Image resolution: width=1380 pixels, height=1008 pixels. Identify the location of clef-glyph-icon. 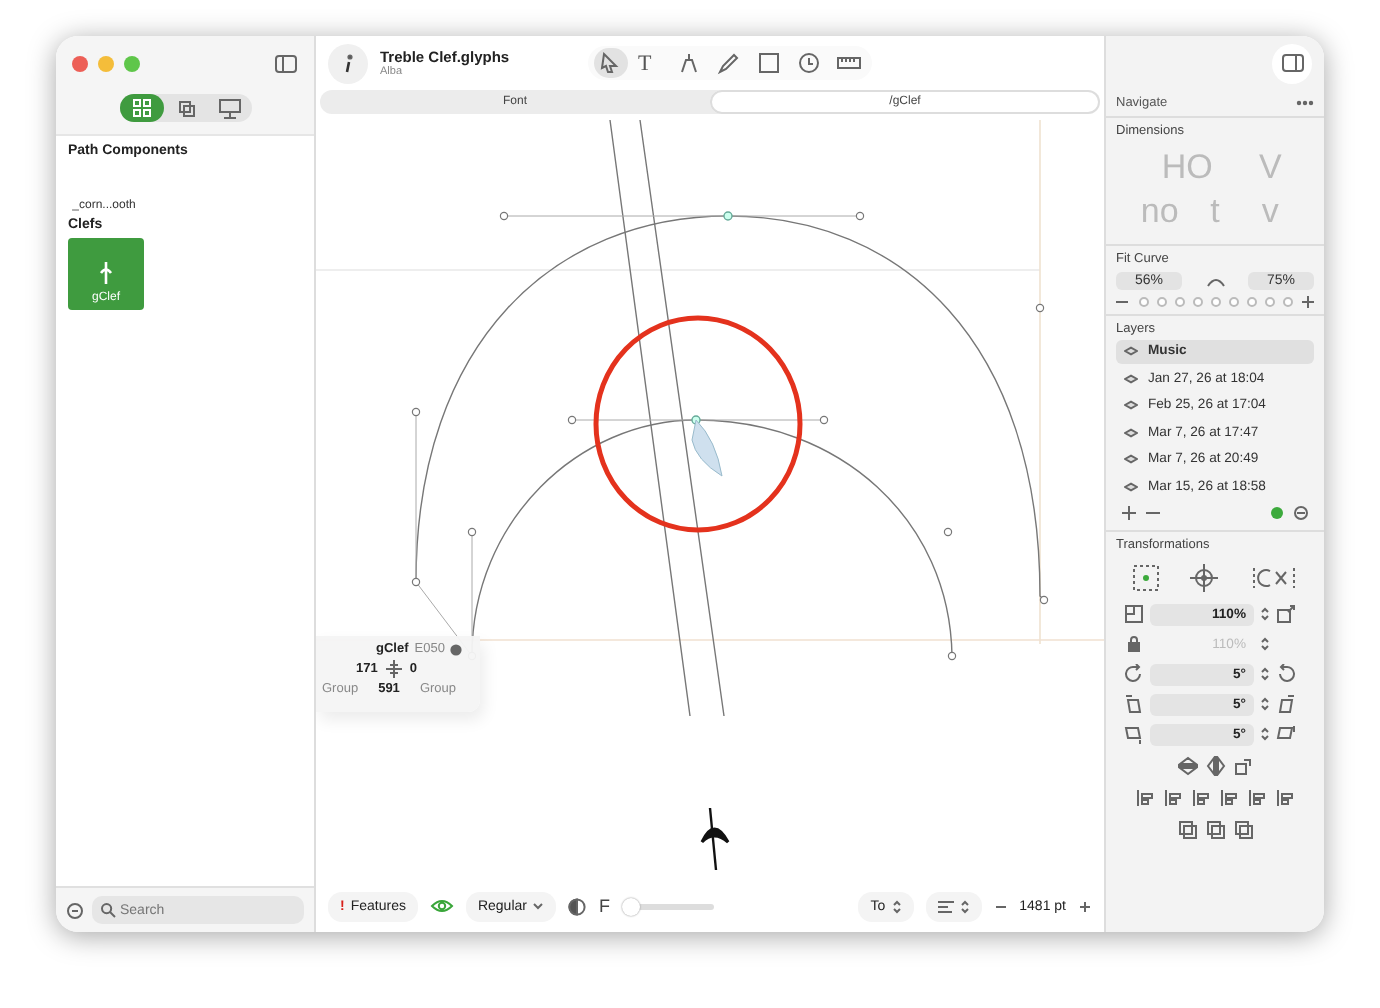
(106, 272).